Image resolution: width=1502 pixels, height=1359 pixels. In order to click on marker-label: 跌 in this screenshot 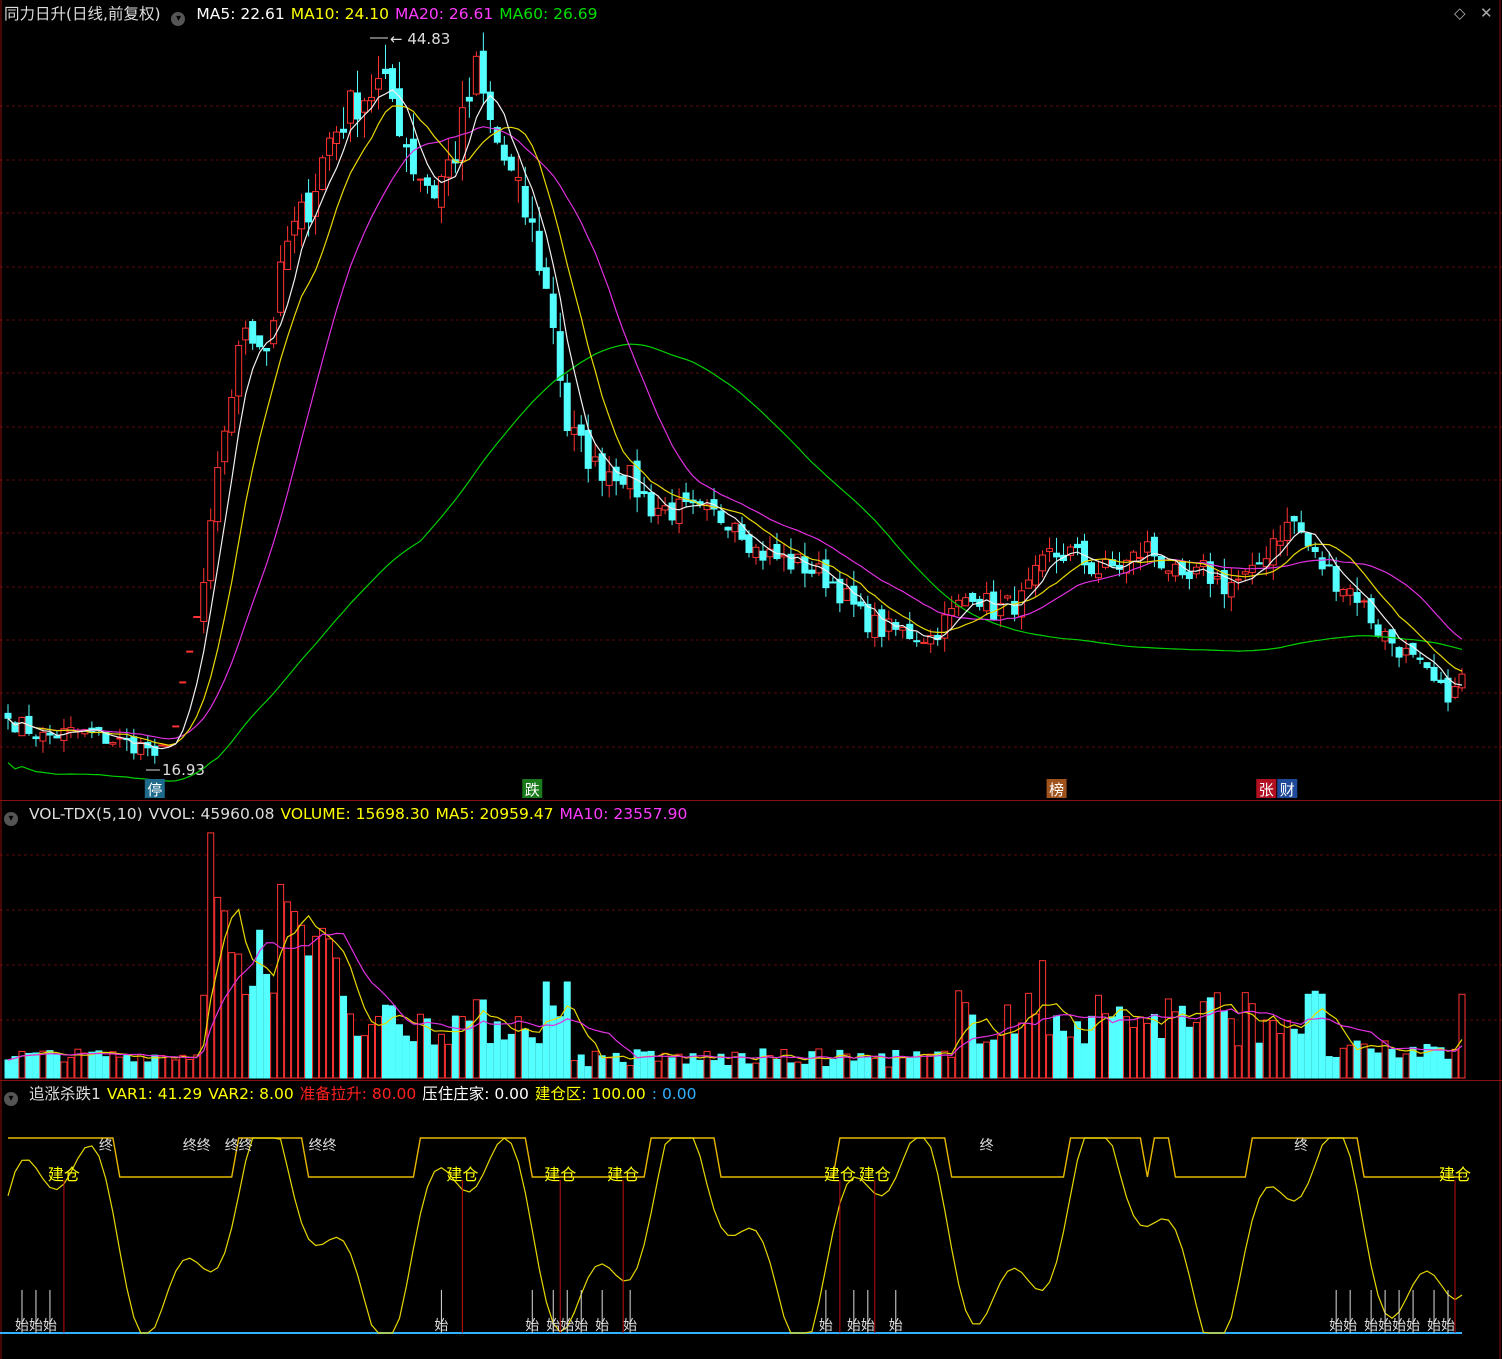, I will do `click(532, 790)`.